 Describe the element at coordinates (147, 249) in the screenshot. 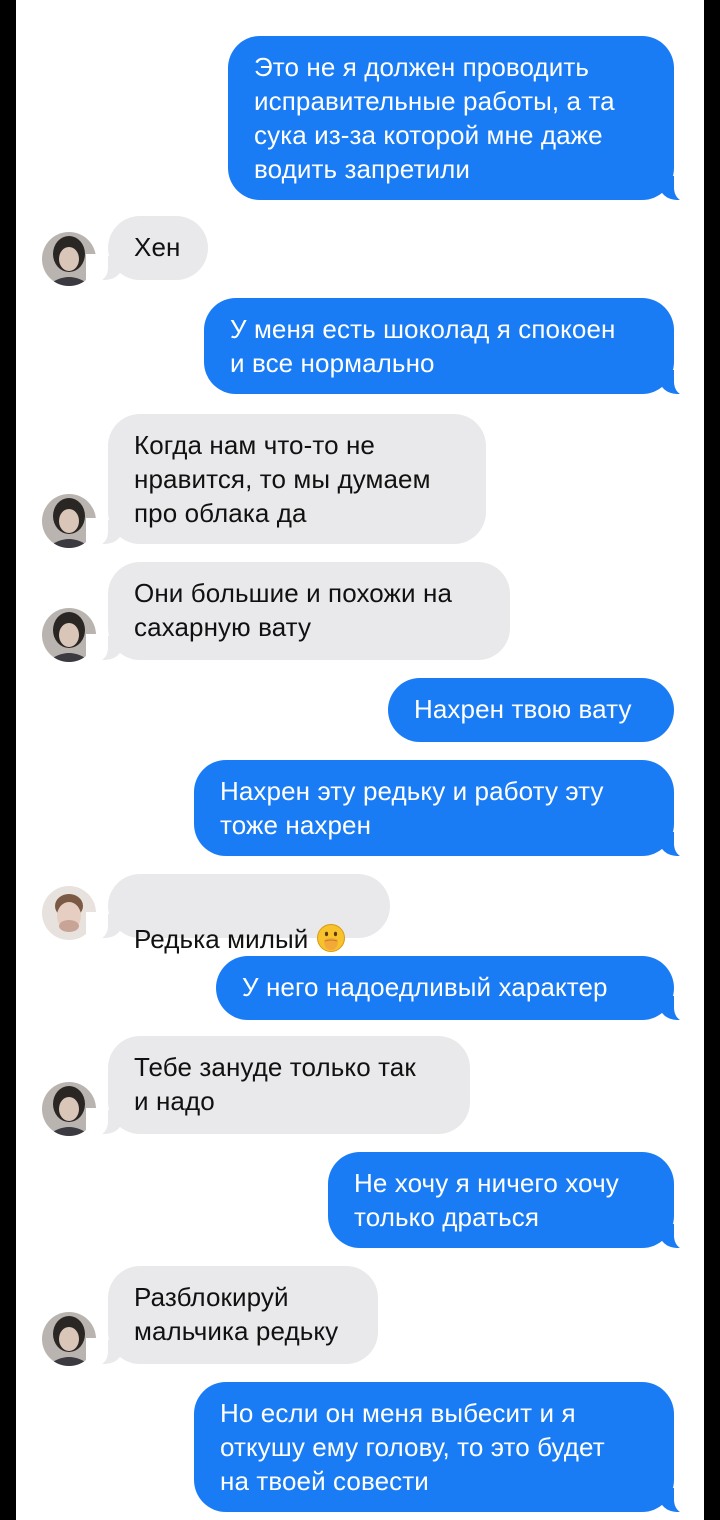

I see `message-bubble-incoming: Хен` at that location.